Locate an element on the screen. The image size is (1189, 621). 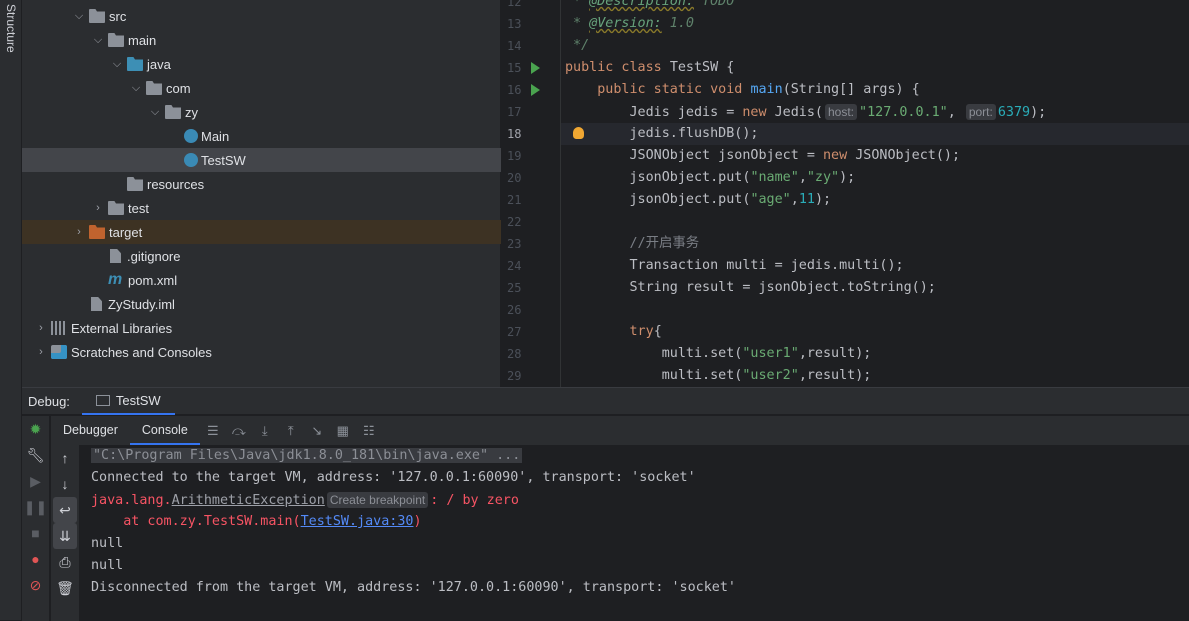
debug-label: Debug: is located at coordinates (49, 401).